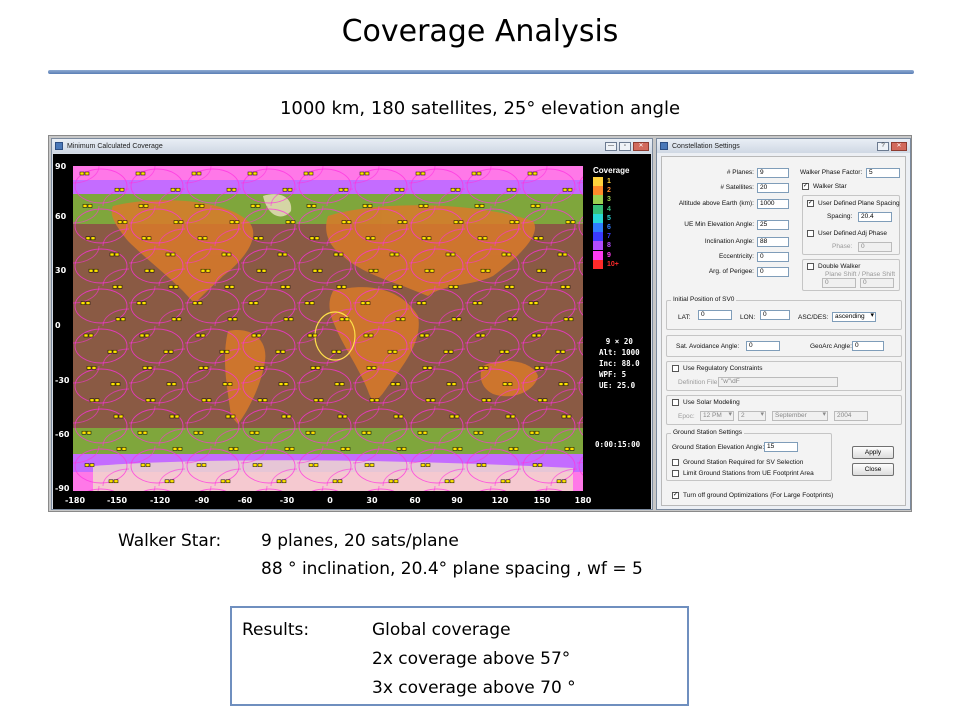 This screenshot has width=960, height=720. Describe the element at coordinates (723, 368) in the screenshot. I see `regulatory-label: Use Regulatory Constraints` at that location.